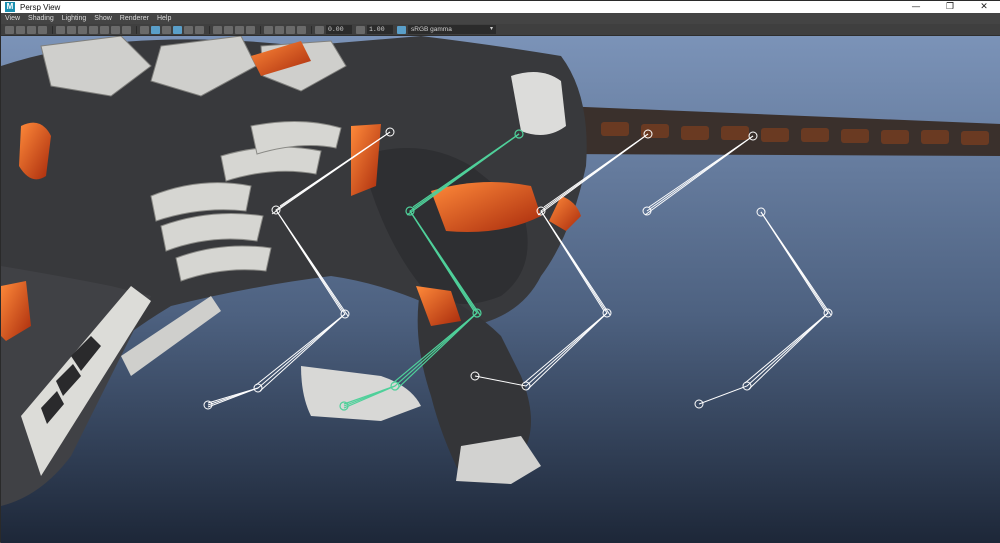 This screenshot has width=1000, height=543. What do you see at coordinates (250, 29) in the screenshot?
I see `depth-of-field-icon` at bounding box center [250, 29].